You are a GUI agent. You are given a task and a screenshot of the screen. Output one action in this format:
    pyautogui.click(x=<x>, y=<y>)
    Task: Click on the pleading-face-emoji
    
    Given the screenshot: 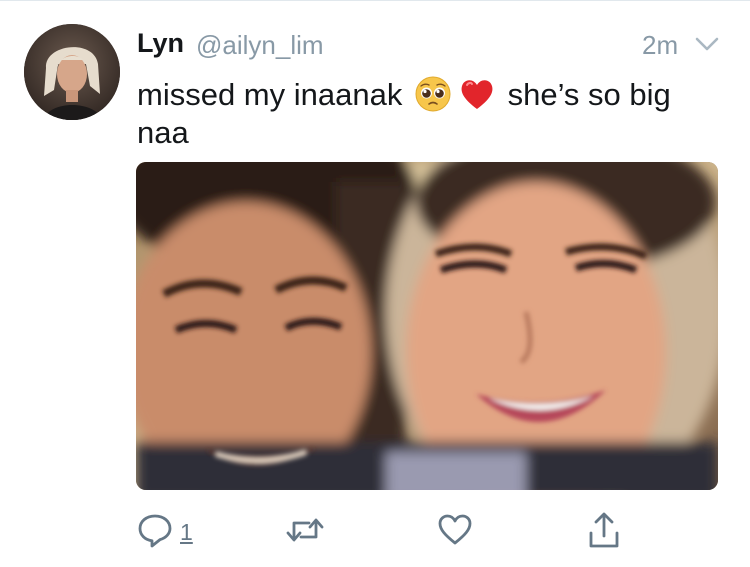 What is the action you would take?
    pyautogui.click(x=433, y=94)
    